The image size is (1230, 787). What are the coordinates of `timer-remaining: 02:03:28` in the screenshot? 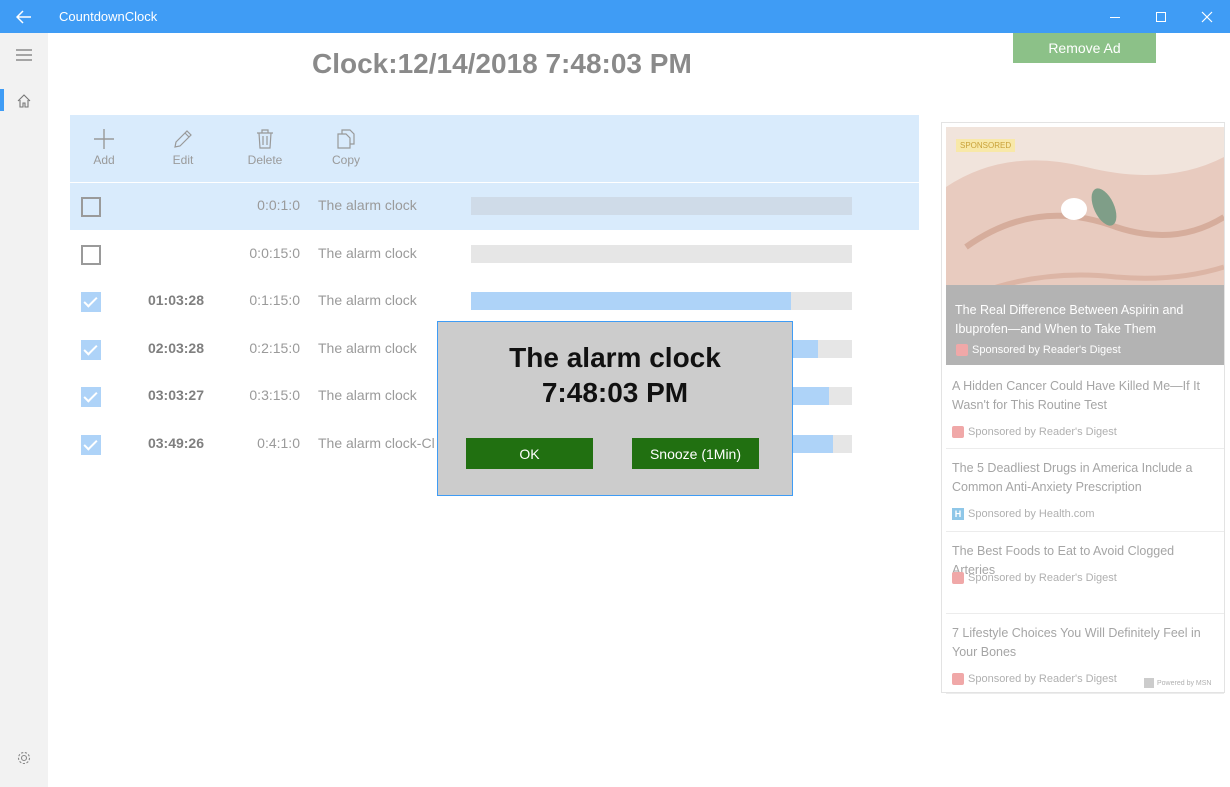 It's located at (175, 347).